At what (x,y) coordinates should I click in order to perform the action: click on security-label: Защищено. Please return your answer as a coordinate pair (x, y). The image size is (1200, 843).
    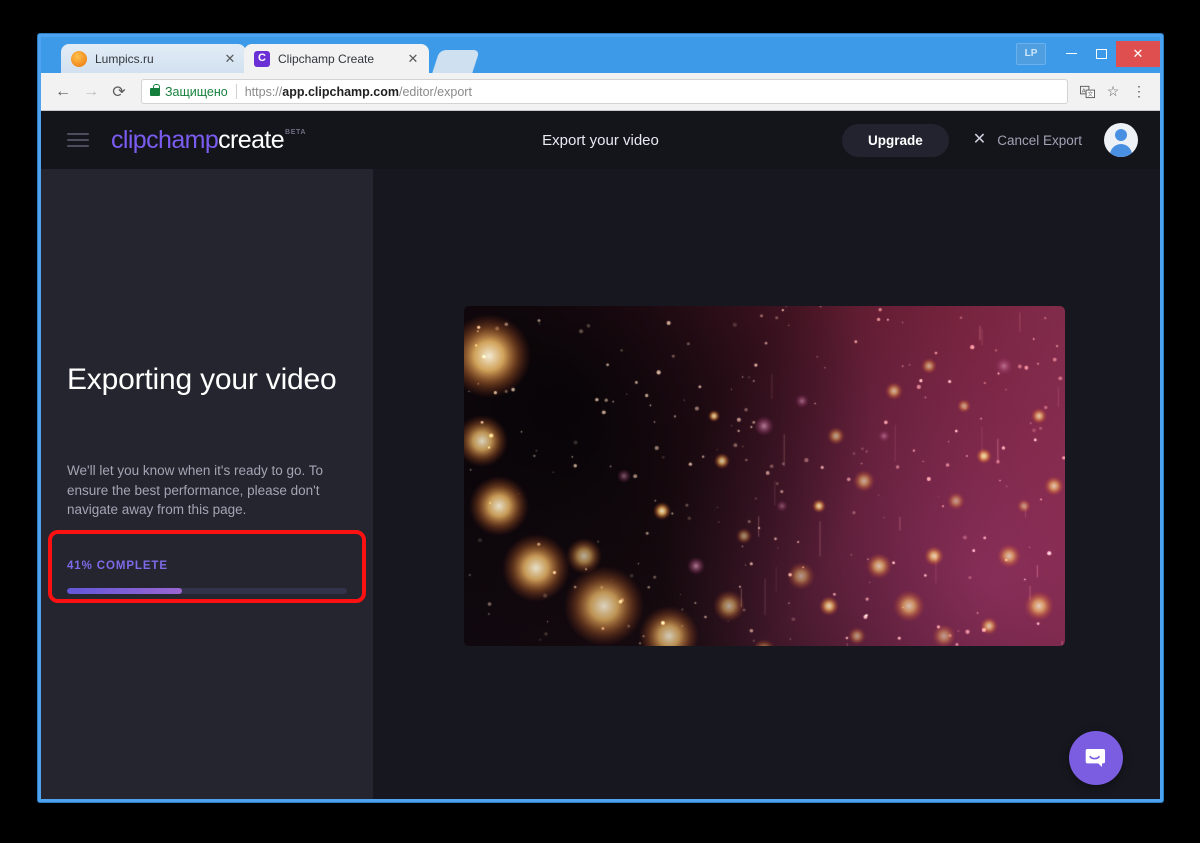
    Looking at the image, I should click on (196, 91).